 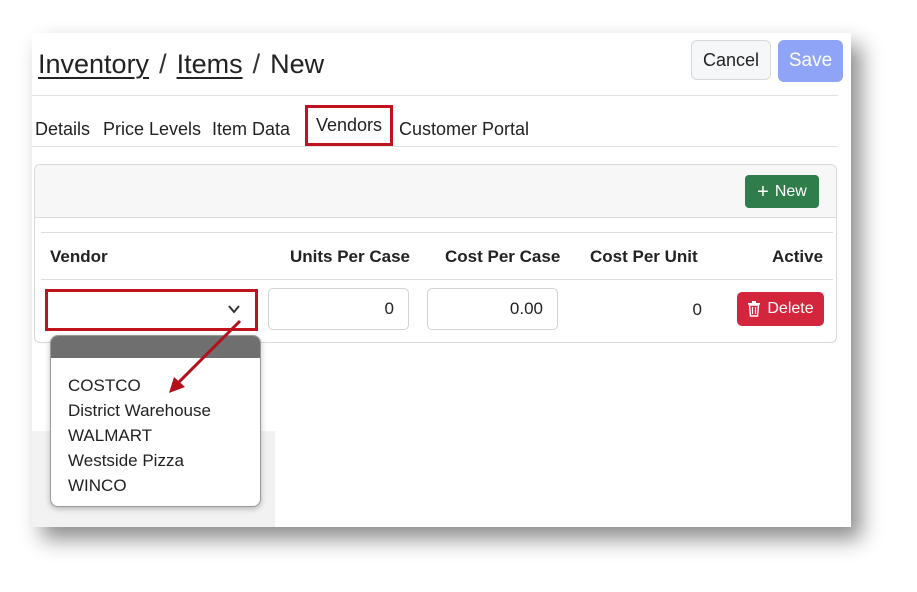 What do you see at coordinates (126, 461) in the screenshot?
I see `vendor-option-westside-pizza: Westside Pizza` at bounding box center [126, 461].